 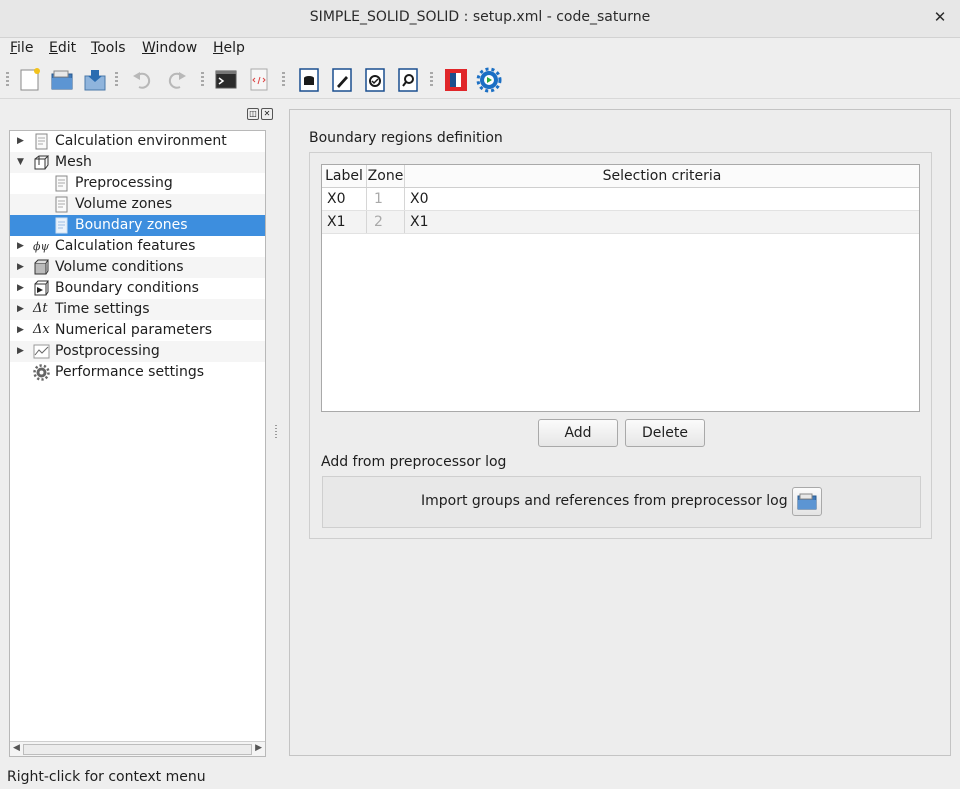 What do you see at coordinates (125, 246) in the screenshot?
I see `tree-item-label: Calculation features` at bounding box center [125, 246].